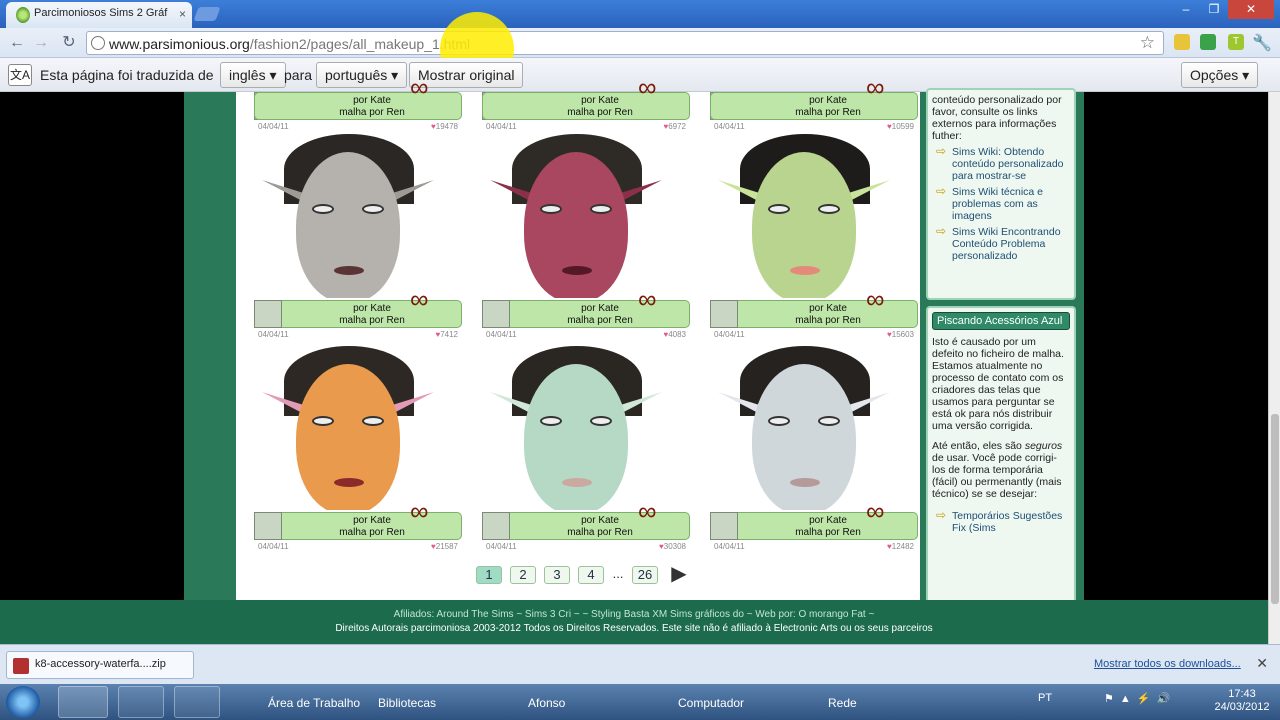 This screenshot has height=720, width=1280. Describe the element at coordinates (407, 703) in the screenshot. I see `taskbar-libraries: Bibliotecas` at that location.